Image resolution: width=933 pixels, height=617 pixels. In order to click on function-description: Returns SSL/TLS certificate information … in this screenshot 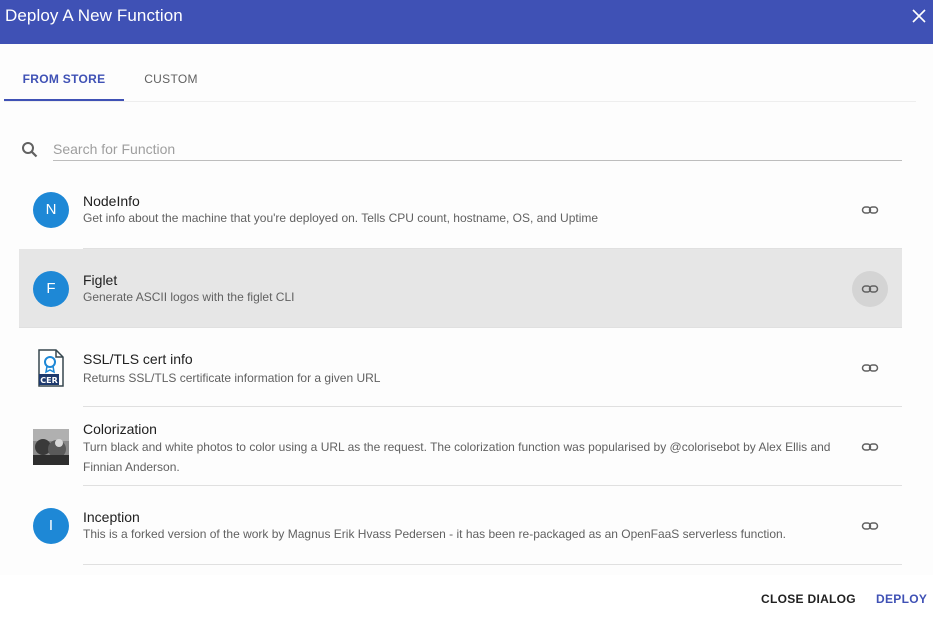, I will do `click(232, 378)`.